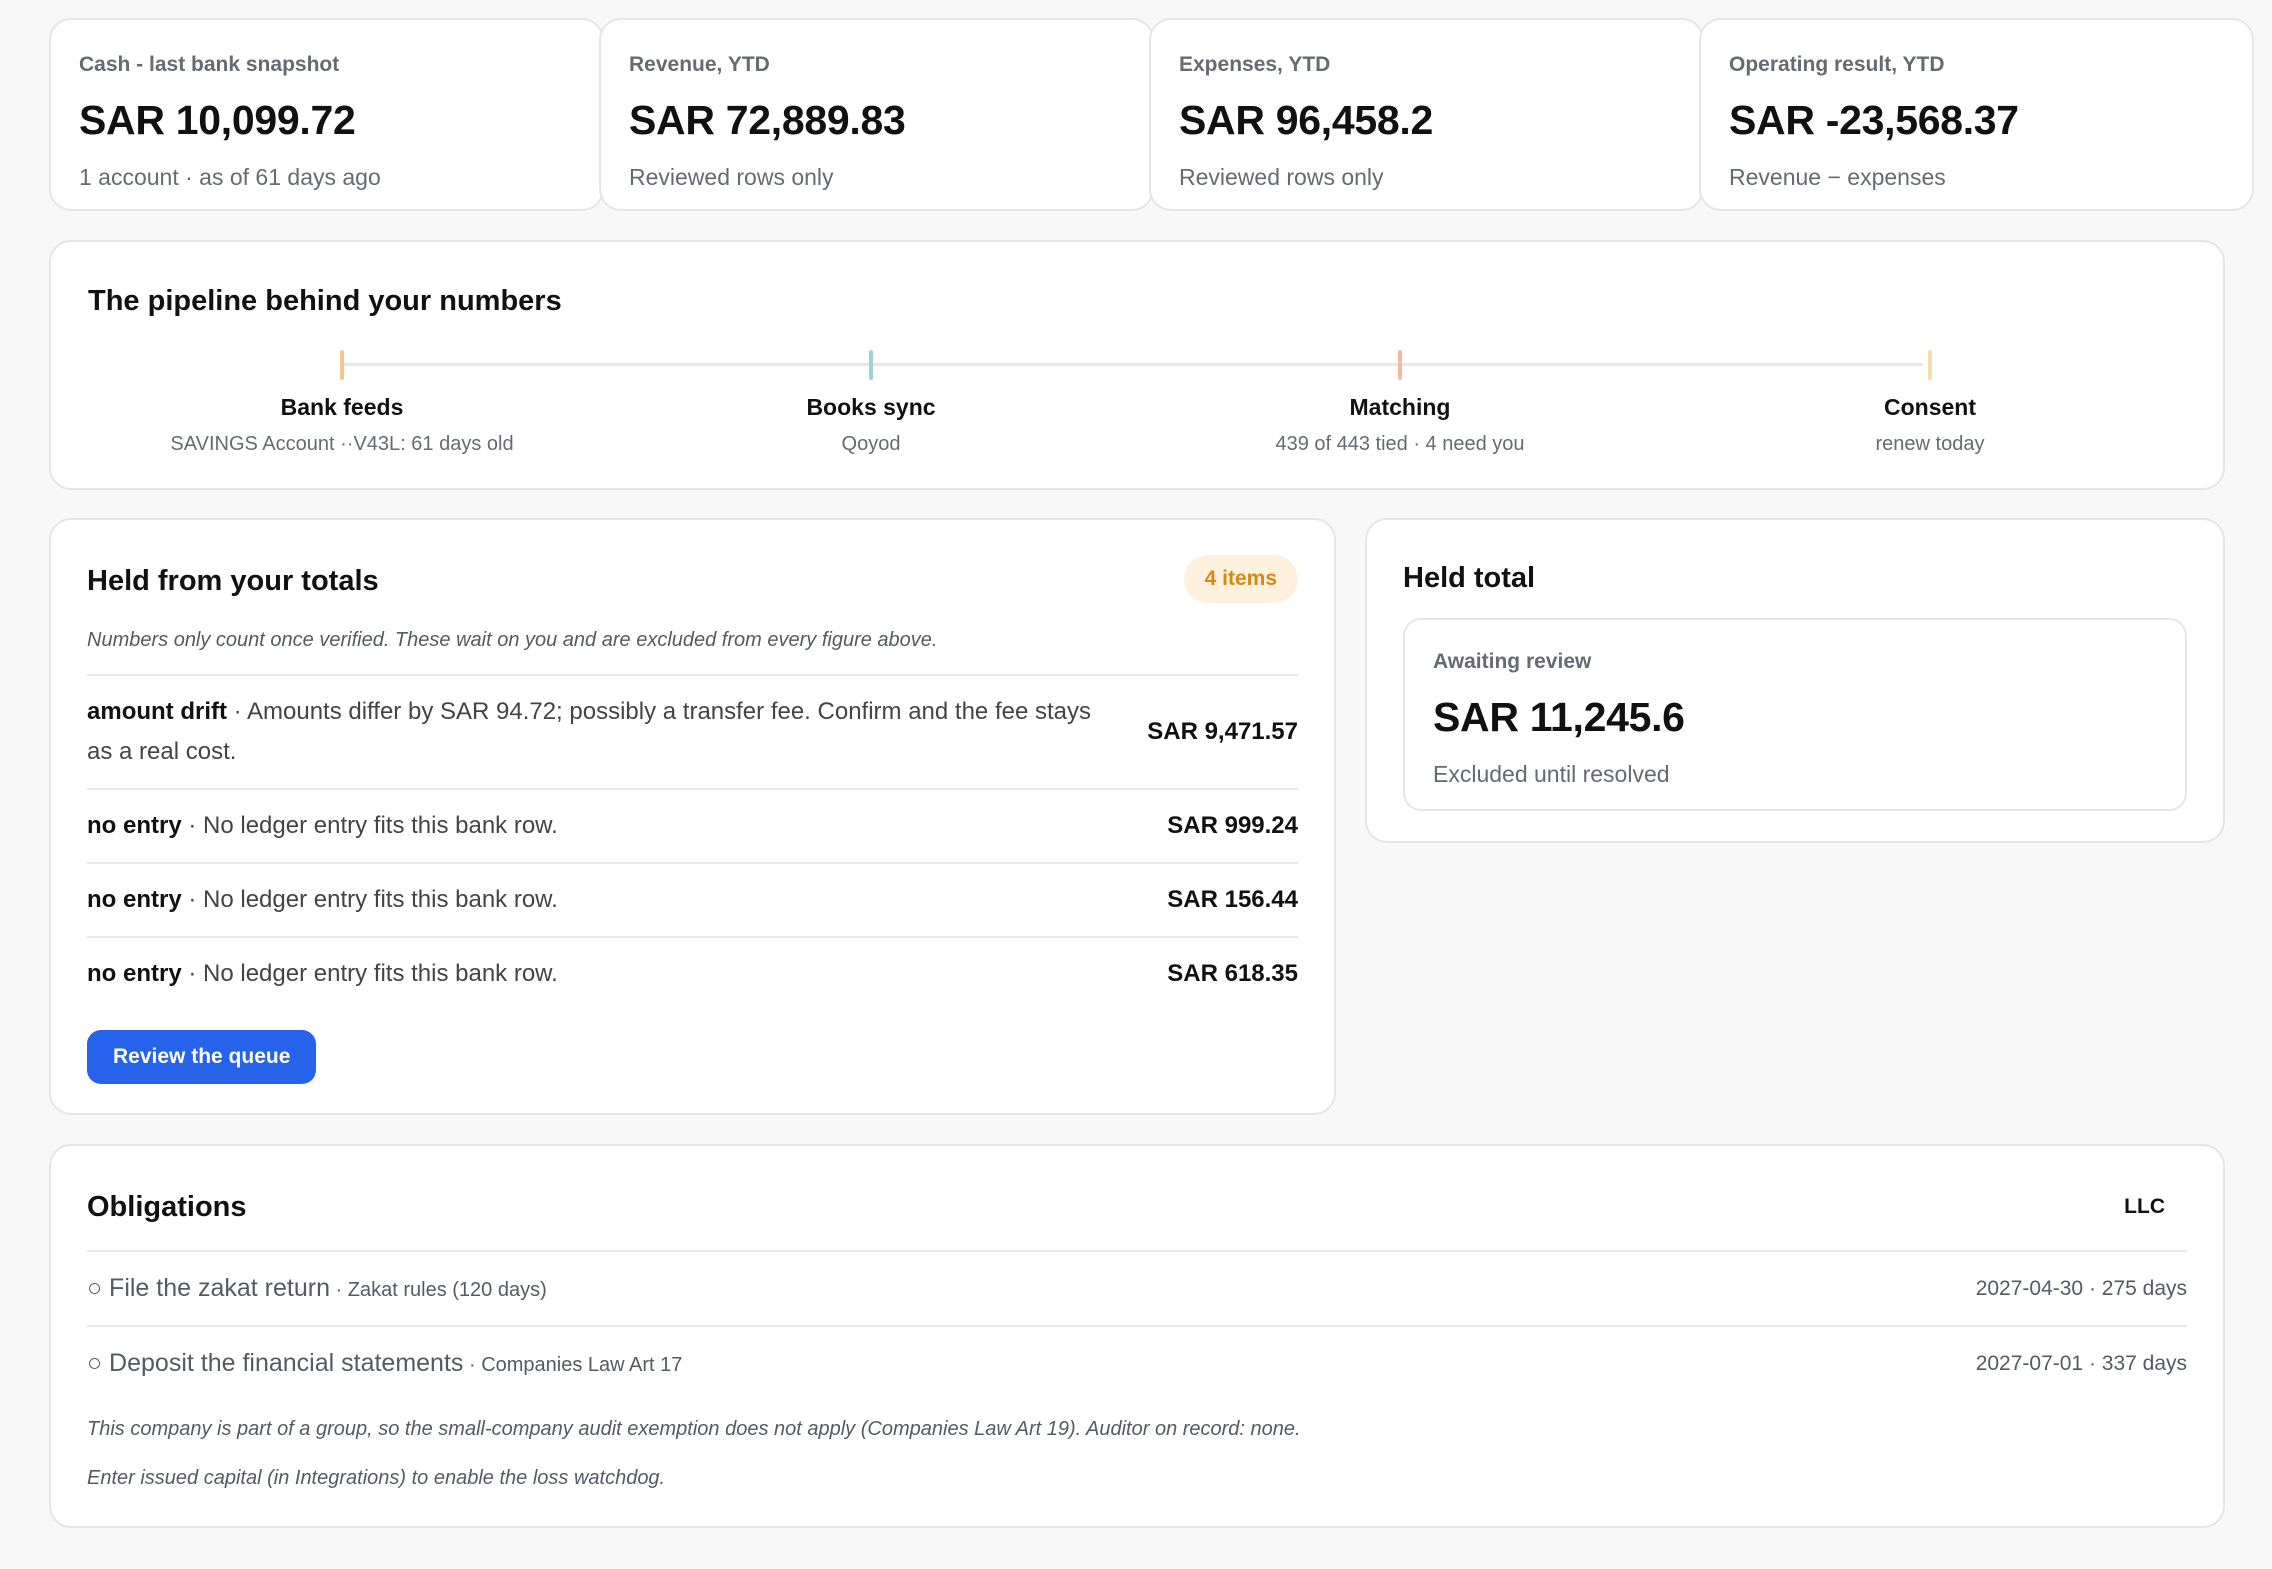 The image size is (2272, 1569). Describe the element at coordinates (871, 444) in the screenshot. I see `pipeline-step-desc: Qoyod` at that location.